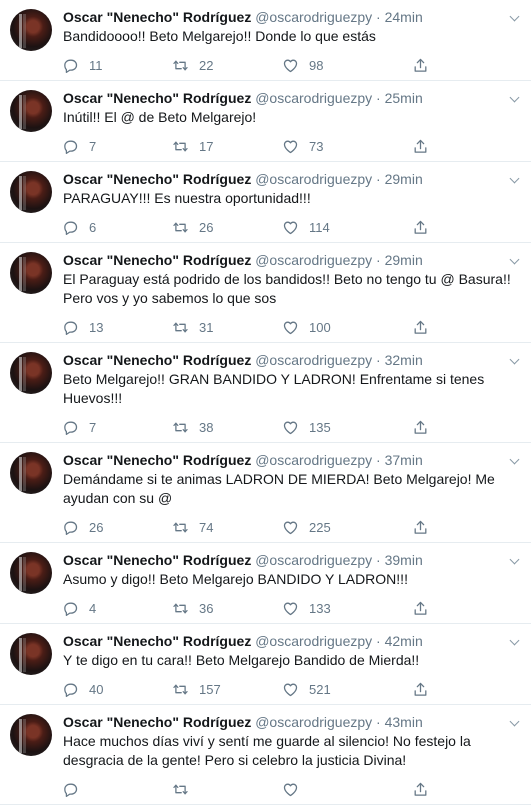  I want to click on like-button: 100, so click(347, 327).